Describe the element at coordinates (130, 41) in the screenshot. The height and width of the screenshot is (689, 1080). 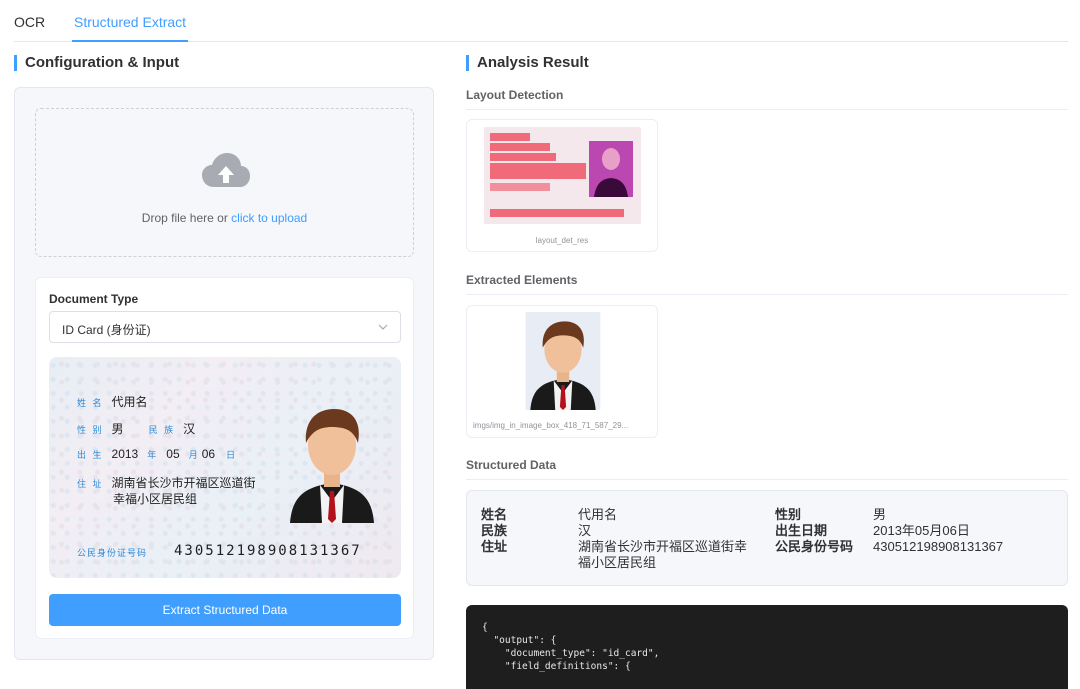
I see `active-tab-indicator` at that location.